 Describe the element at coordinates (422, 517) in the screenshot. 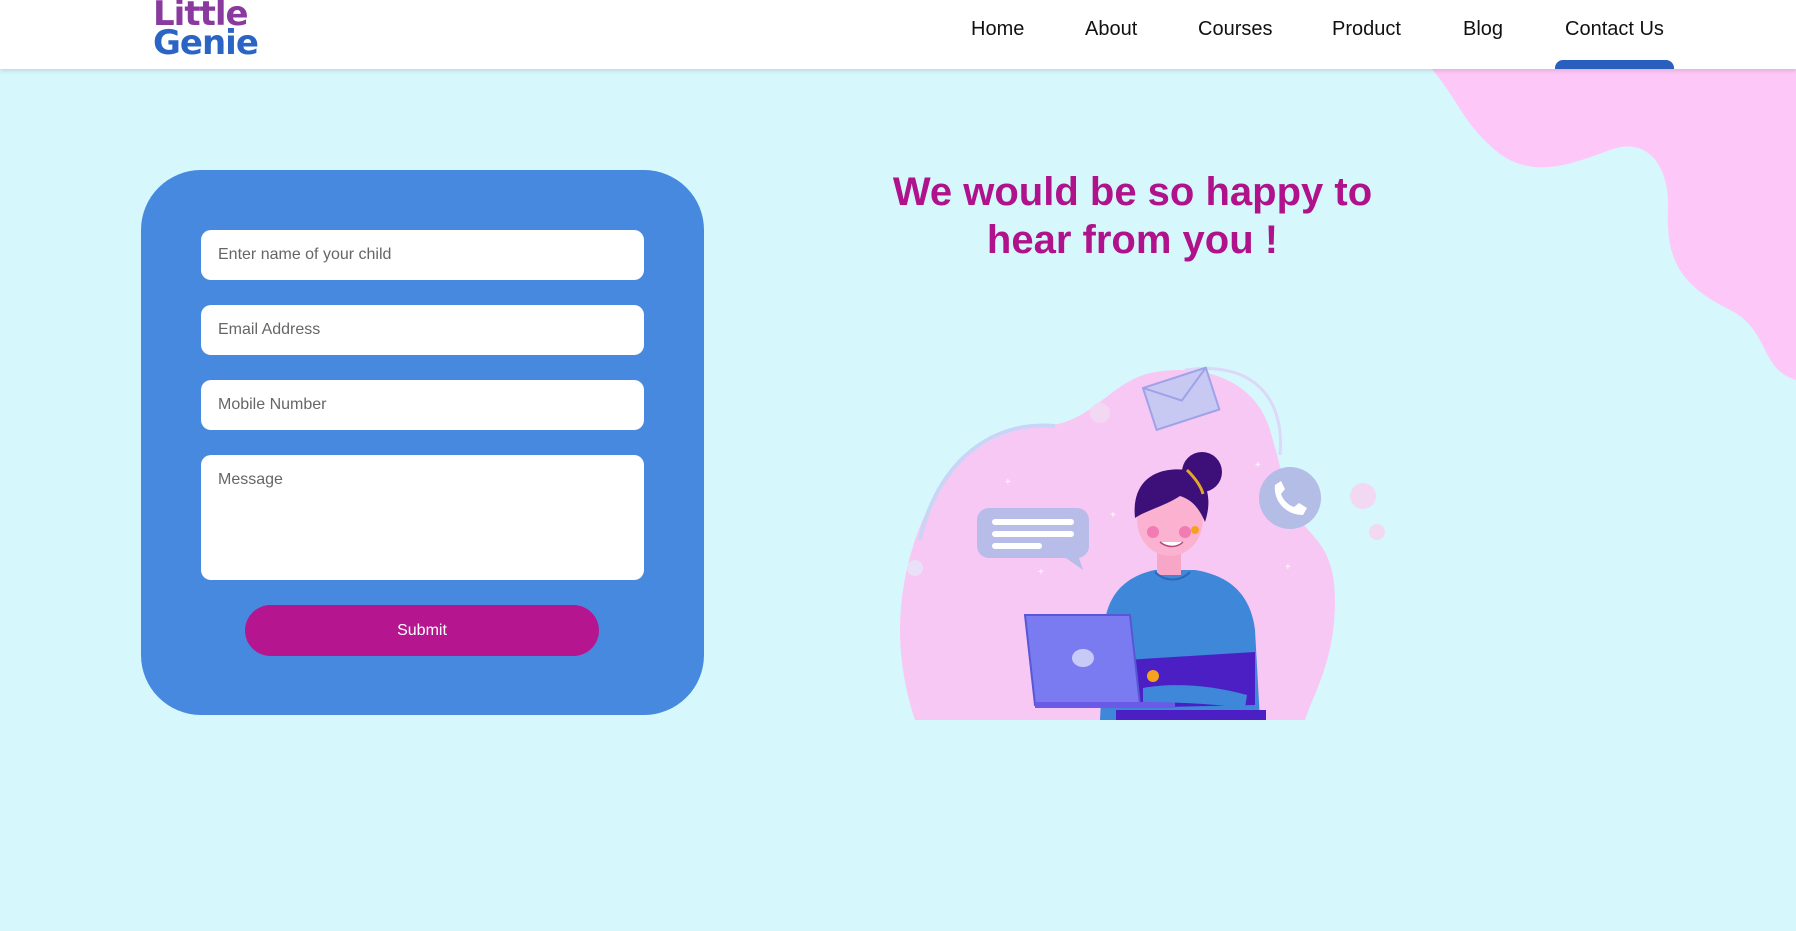

I see `message-textarea` at that location.